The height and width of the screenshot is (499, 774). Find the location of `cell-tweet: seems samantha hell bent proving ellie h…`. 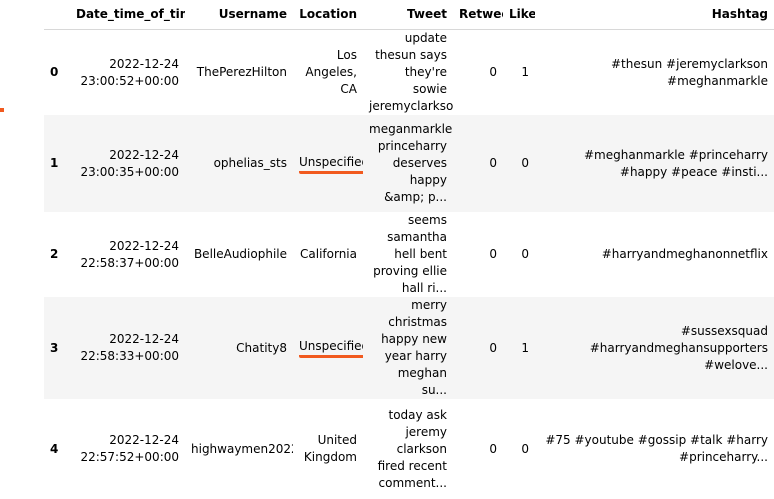

cell-tweet: seems samantha hell bent proving ellie h… is located at coordinates (410, 254).